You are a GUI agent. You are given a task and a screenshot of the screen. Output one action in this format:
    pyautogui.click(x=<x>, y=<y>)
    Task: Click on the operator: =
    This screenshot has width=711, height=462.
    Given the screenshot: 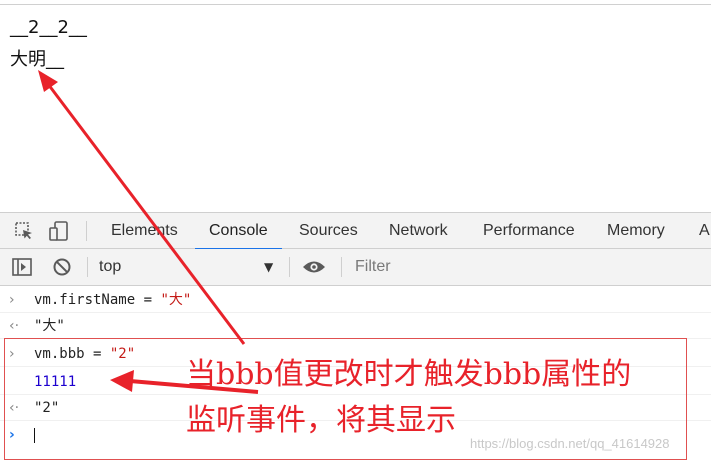 What is the action you would take?
    pyautogui.click(x=148, y=300)
    